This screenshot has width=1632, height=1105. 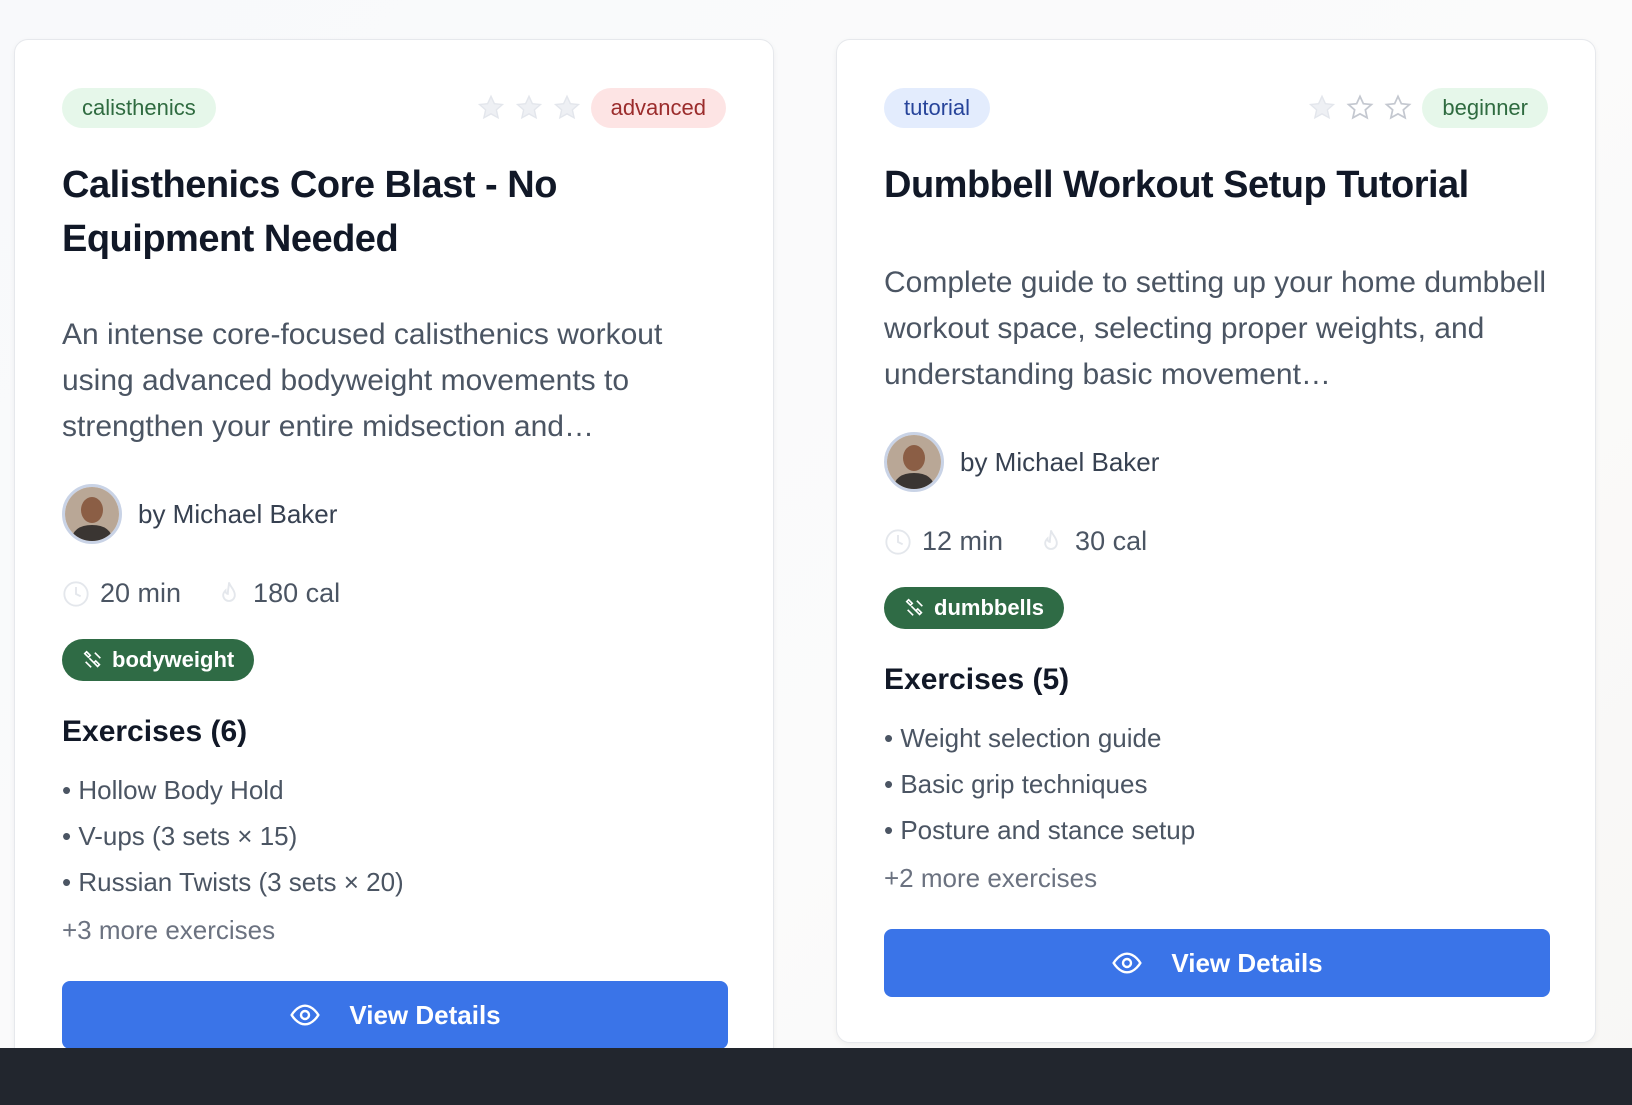 I want to click on calories: 30 cal, so click(x=1092, y=541).